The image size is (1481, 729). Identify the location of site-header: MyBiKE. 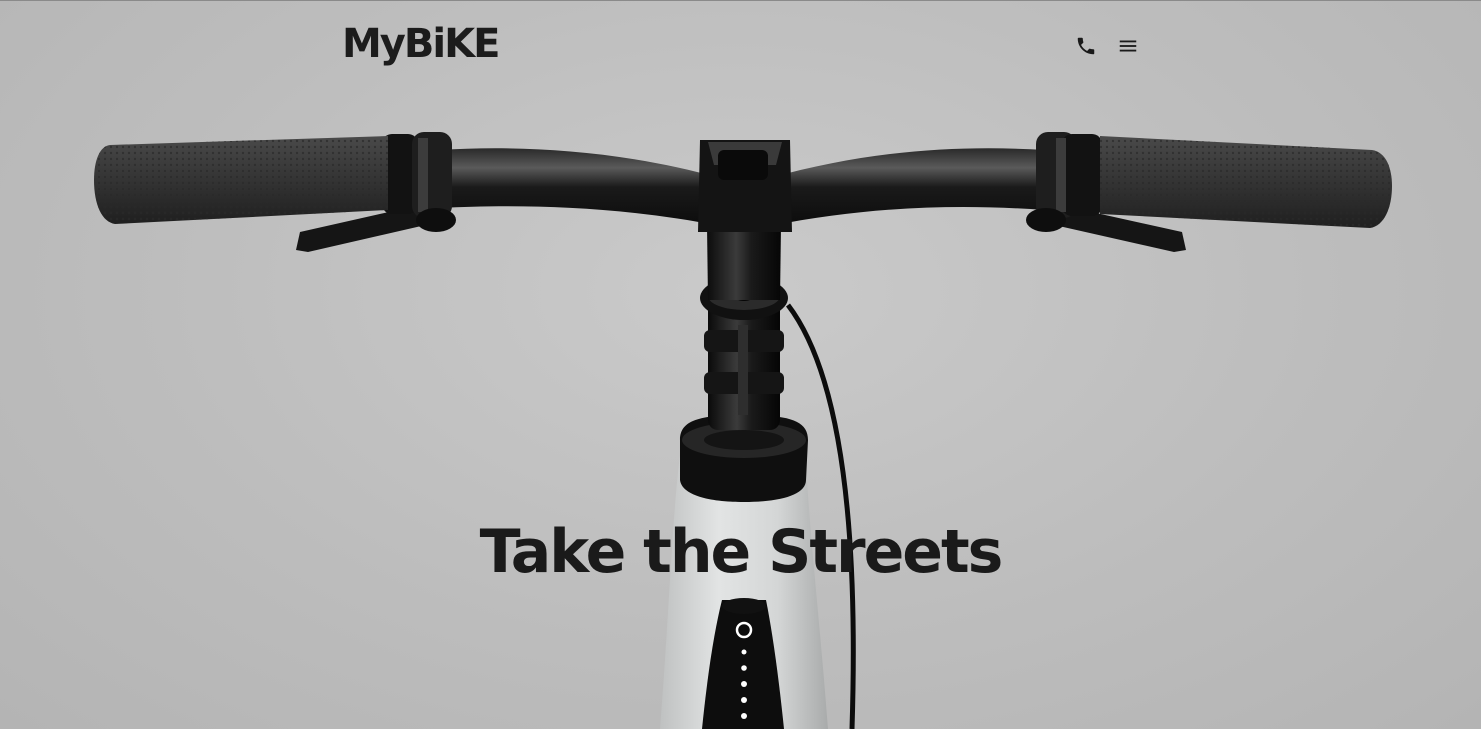
(740, 45).